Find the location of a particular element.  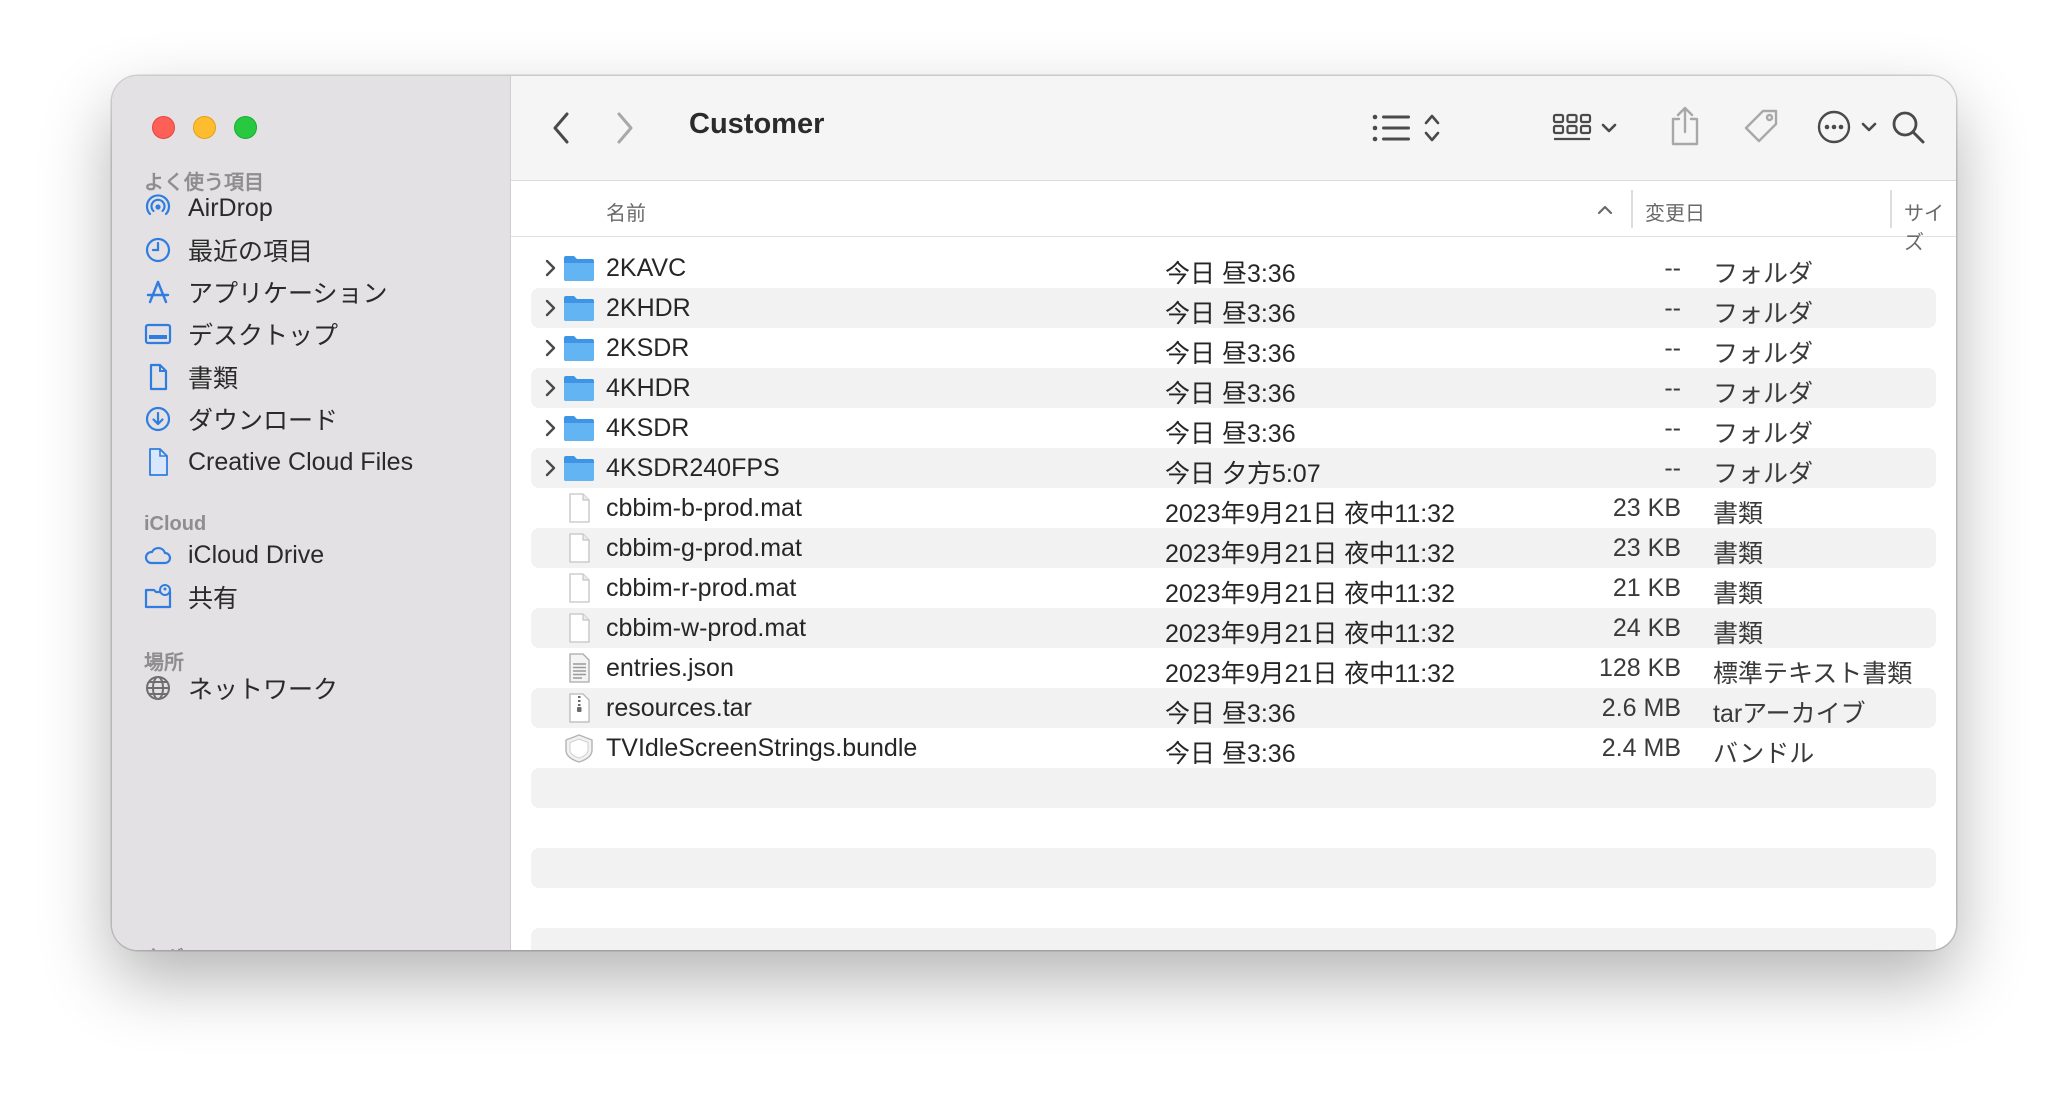

sidebar-item-desktop: デスクトップ is located at coordinates (240, 334).